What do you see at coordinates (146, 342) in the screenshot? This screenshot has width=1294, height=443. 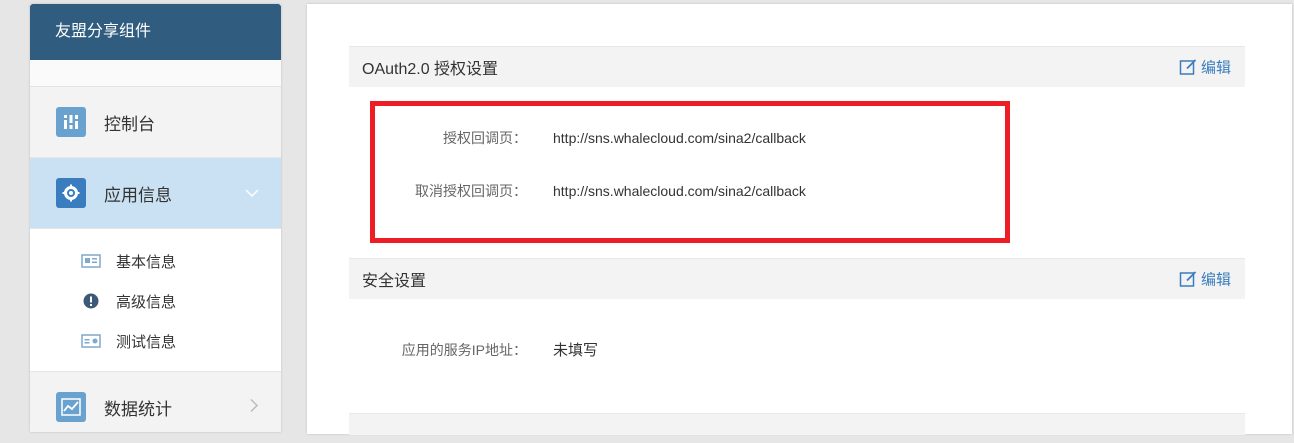 I see `sub-item-label: 测试信息` at bounding box center [146, 342].